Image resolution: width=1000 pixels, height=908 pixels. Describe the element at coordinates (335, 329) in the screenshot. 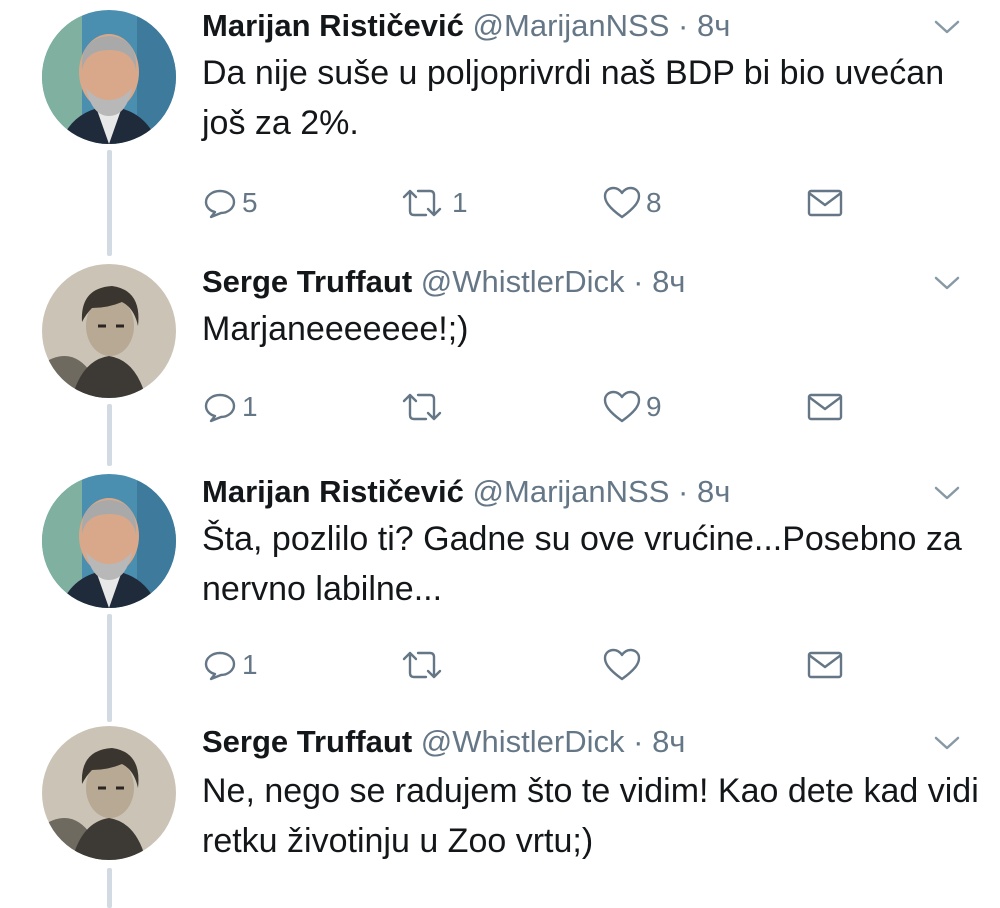

I see `tweet-text: Marjaneeeeeee!;)` at that location.